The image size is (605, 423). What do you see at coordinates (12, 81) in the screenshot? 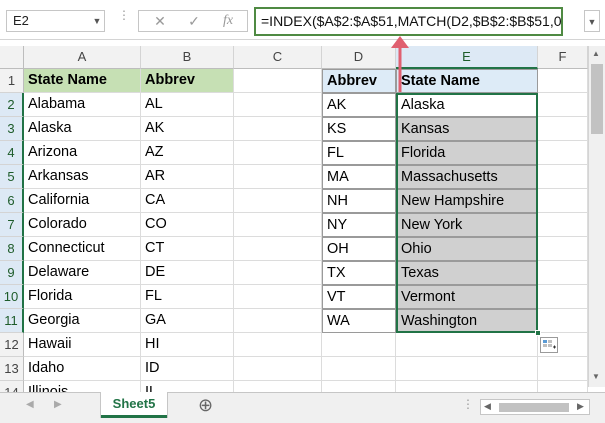
I see `row-header: 1` at bounding box center [12, 81].